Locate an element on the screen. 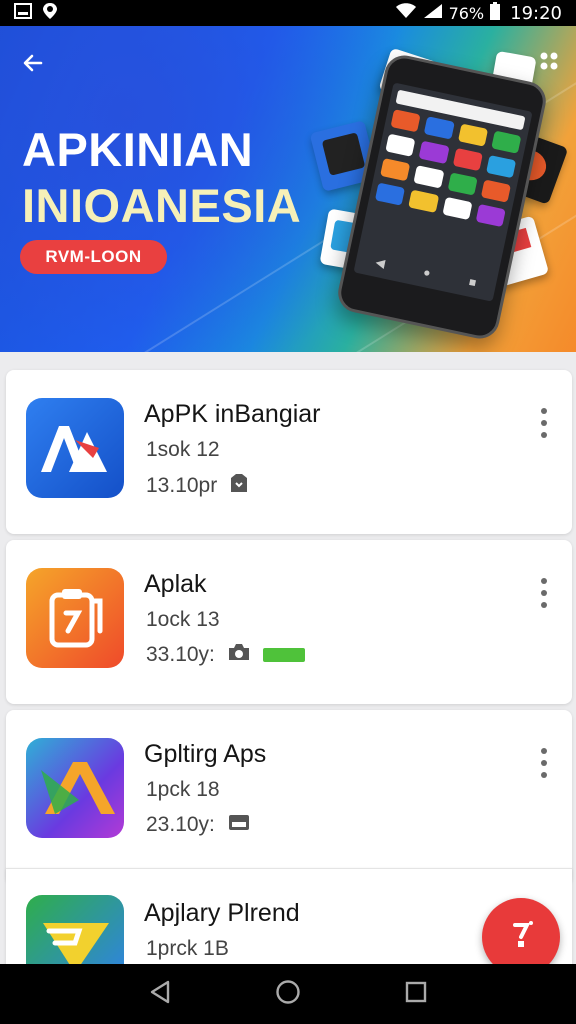 This screenshot has width=576, height=1024. phone-nav: ◀ ● ■ is located at coordinates (426, 272).